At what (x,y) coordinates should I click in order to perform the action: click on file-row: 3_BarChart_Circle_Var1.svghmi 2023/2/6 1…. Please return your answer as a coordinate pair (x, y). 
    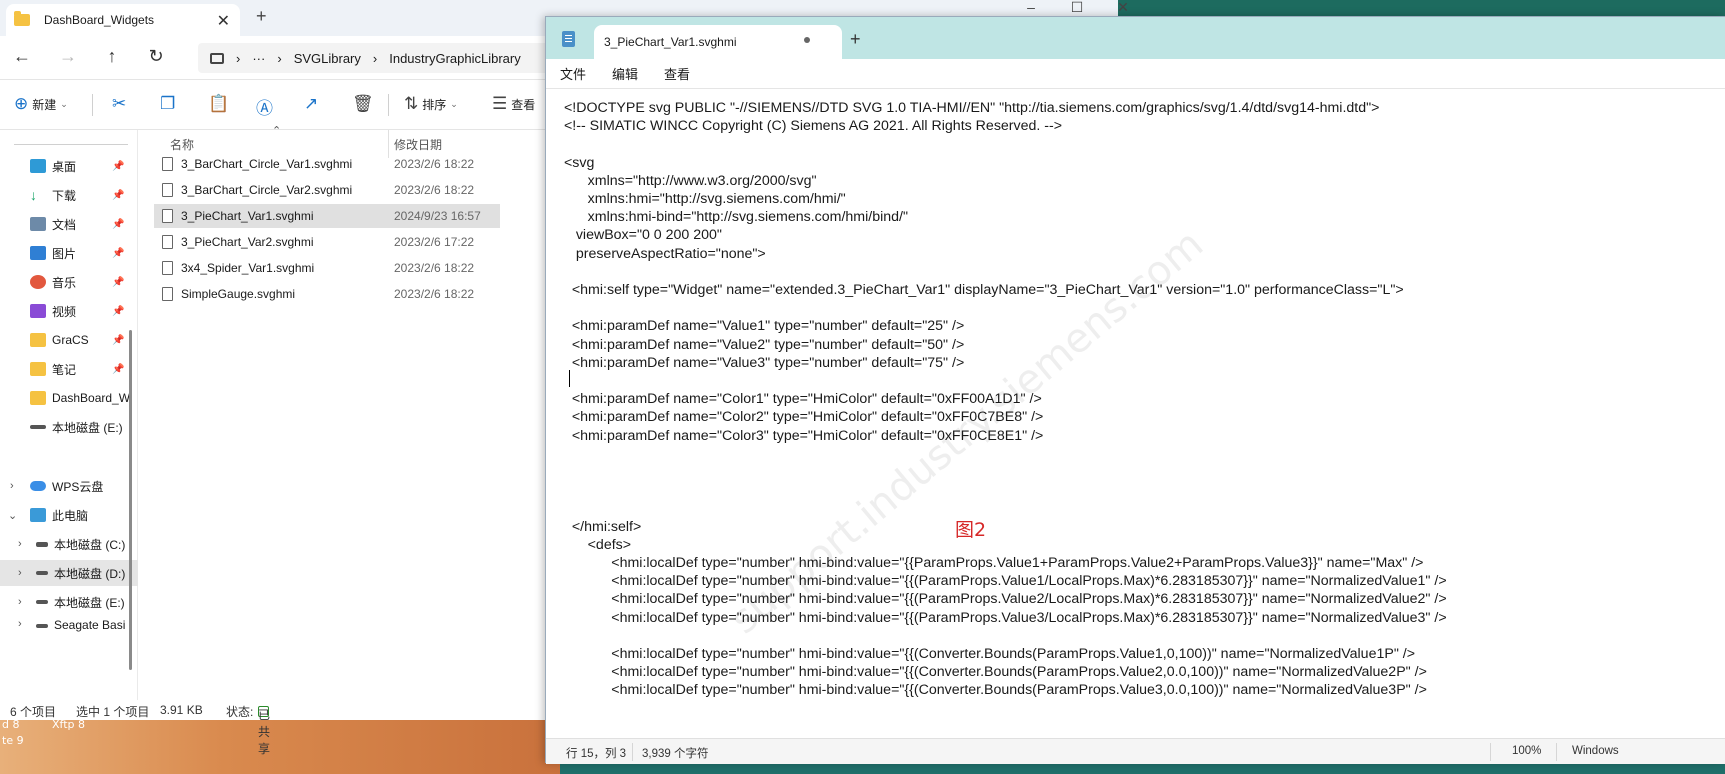
    Looking at the image, I should click on (327, 164).